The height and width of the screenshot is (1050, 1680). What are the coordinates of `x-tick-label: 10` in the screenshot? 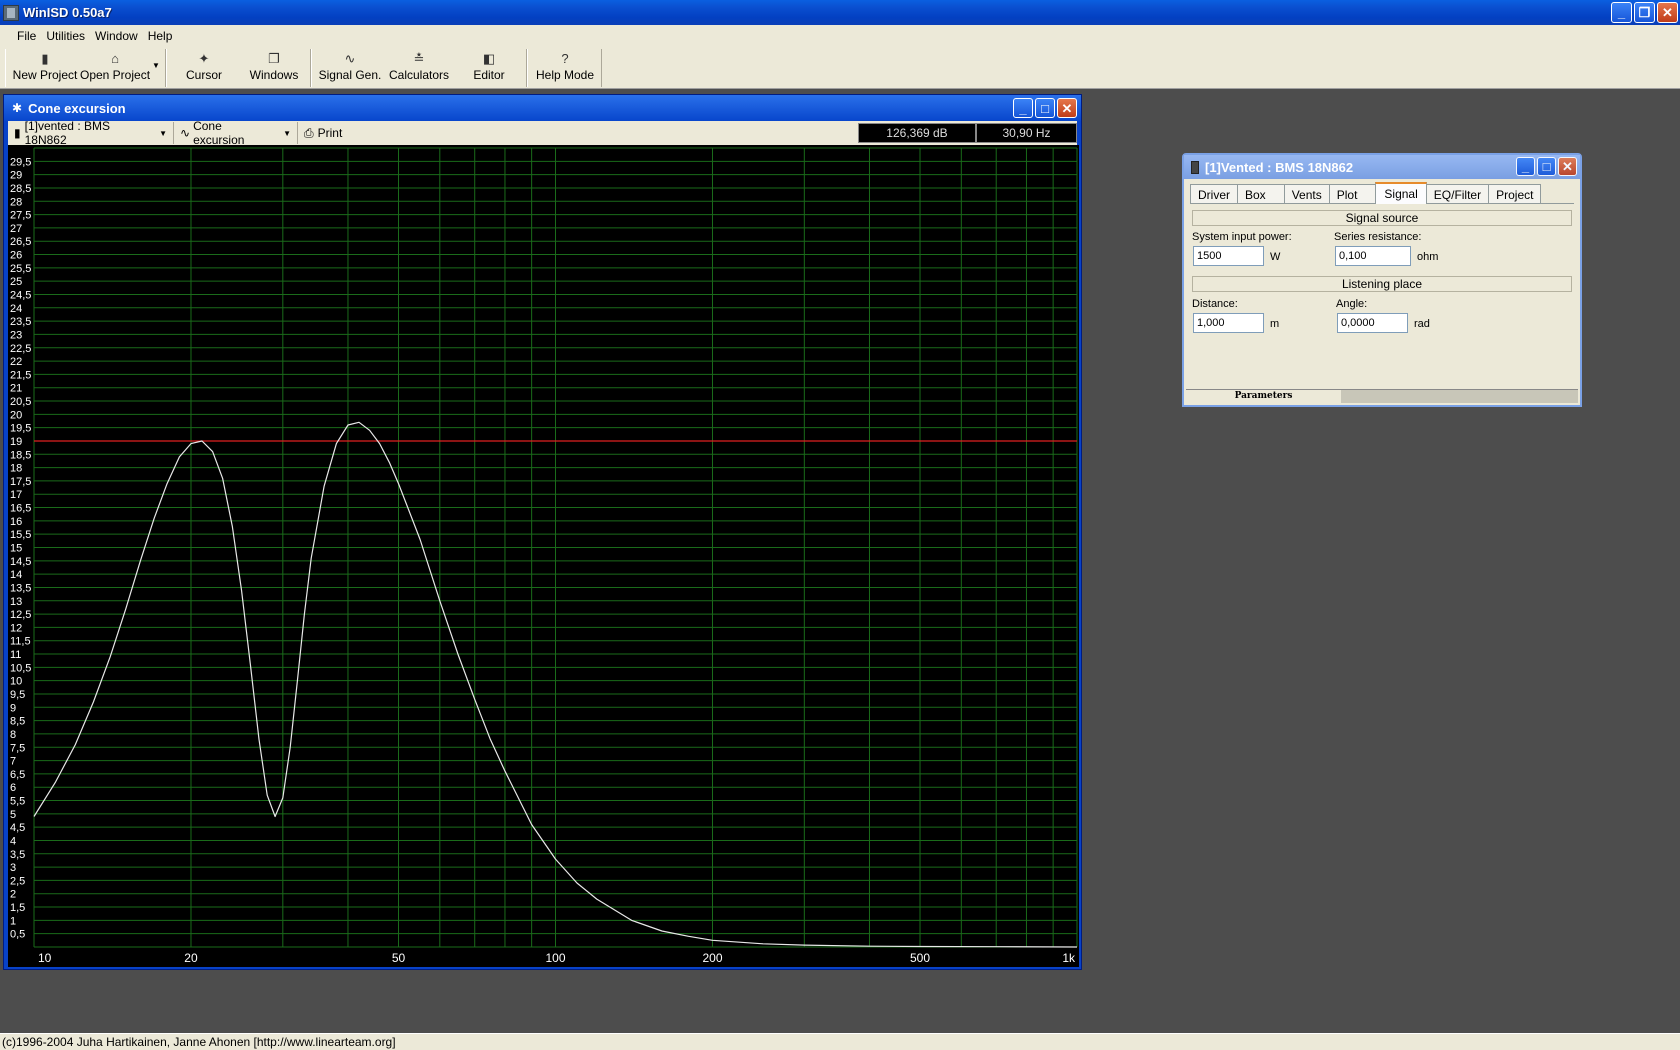 It's located at (45, 958).